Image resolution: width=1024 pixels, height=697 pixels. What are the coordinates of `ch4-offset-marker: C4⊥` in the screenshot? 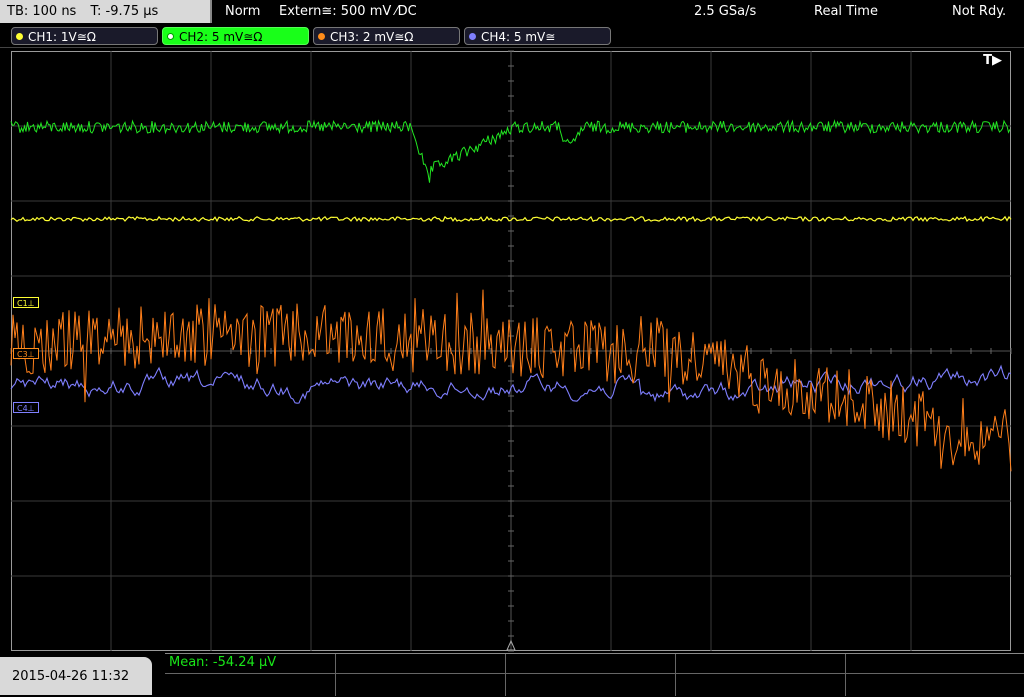 It's located at (26, 407).